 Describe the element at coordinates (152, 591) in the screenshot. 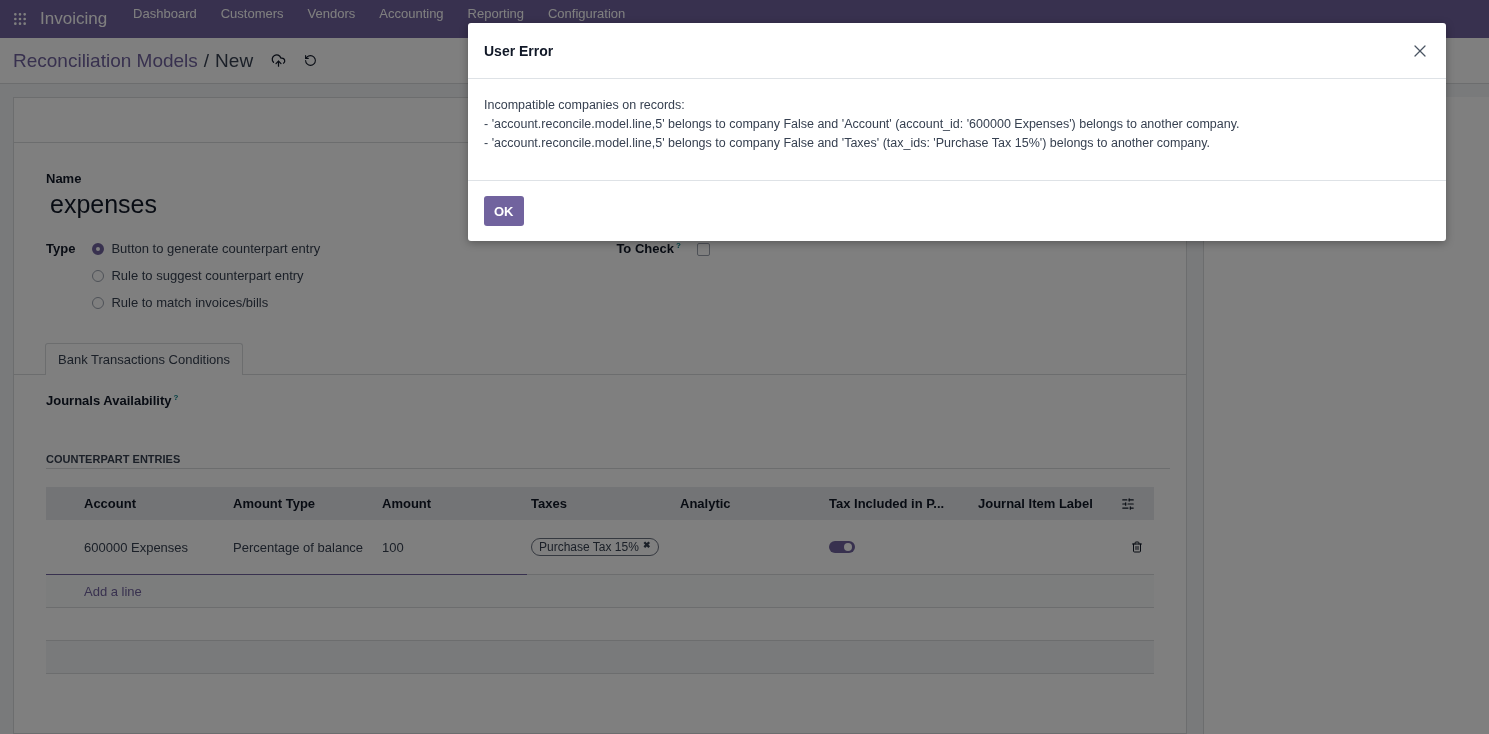

I see `add-line-link: Add a line` at that location.